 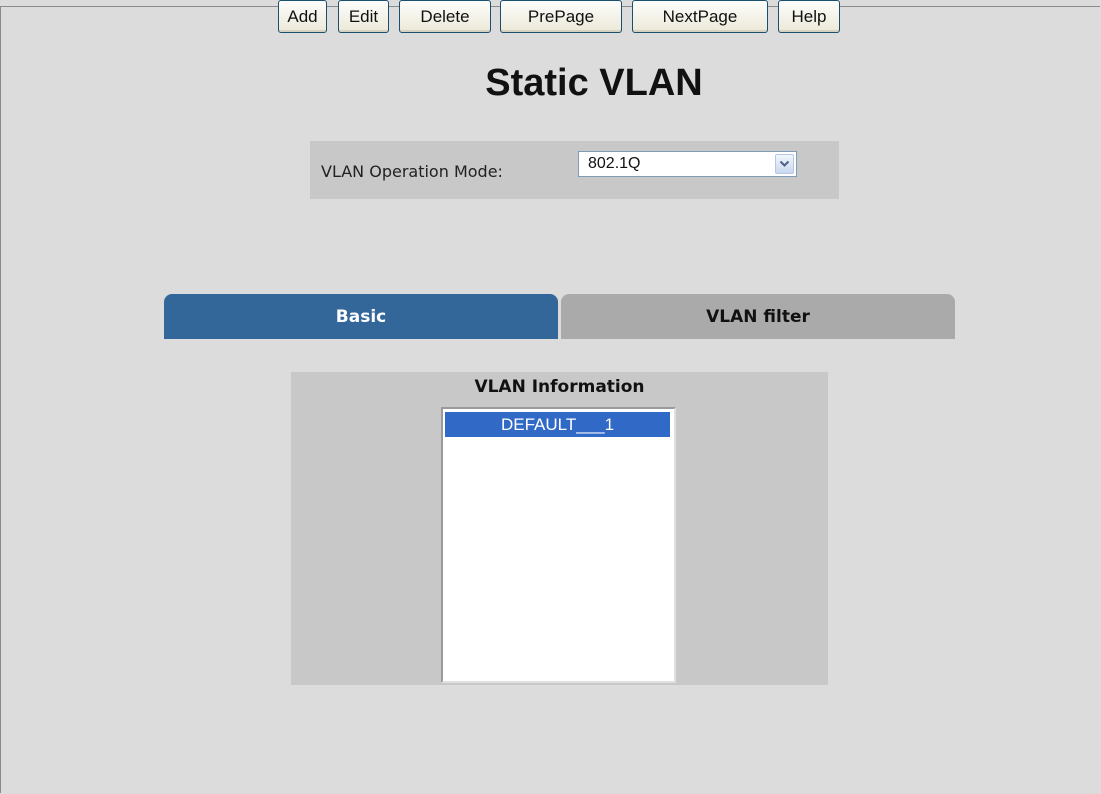 What do you see at coordinates (363, 16) in the screenshot?
I see `edit-button: Edit` at bounding box center [363, 16].